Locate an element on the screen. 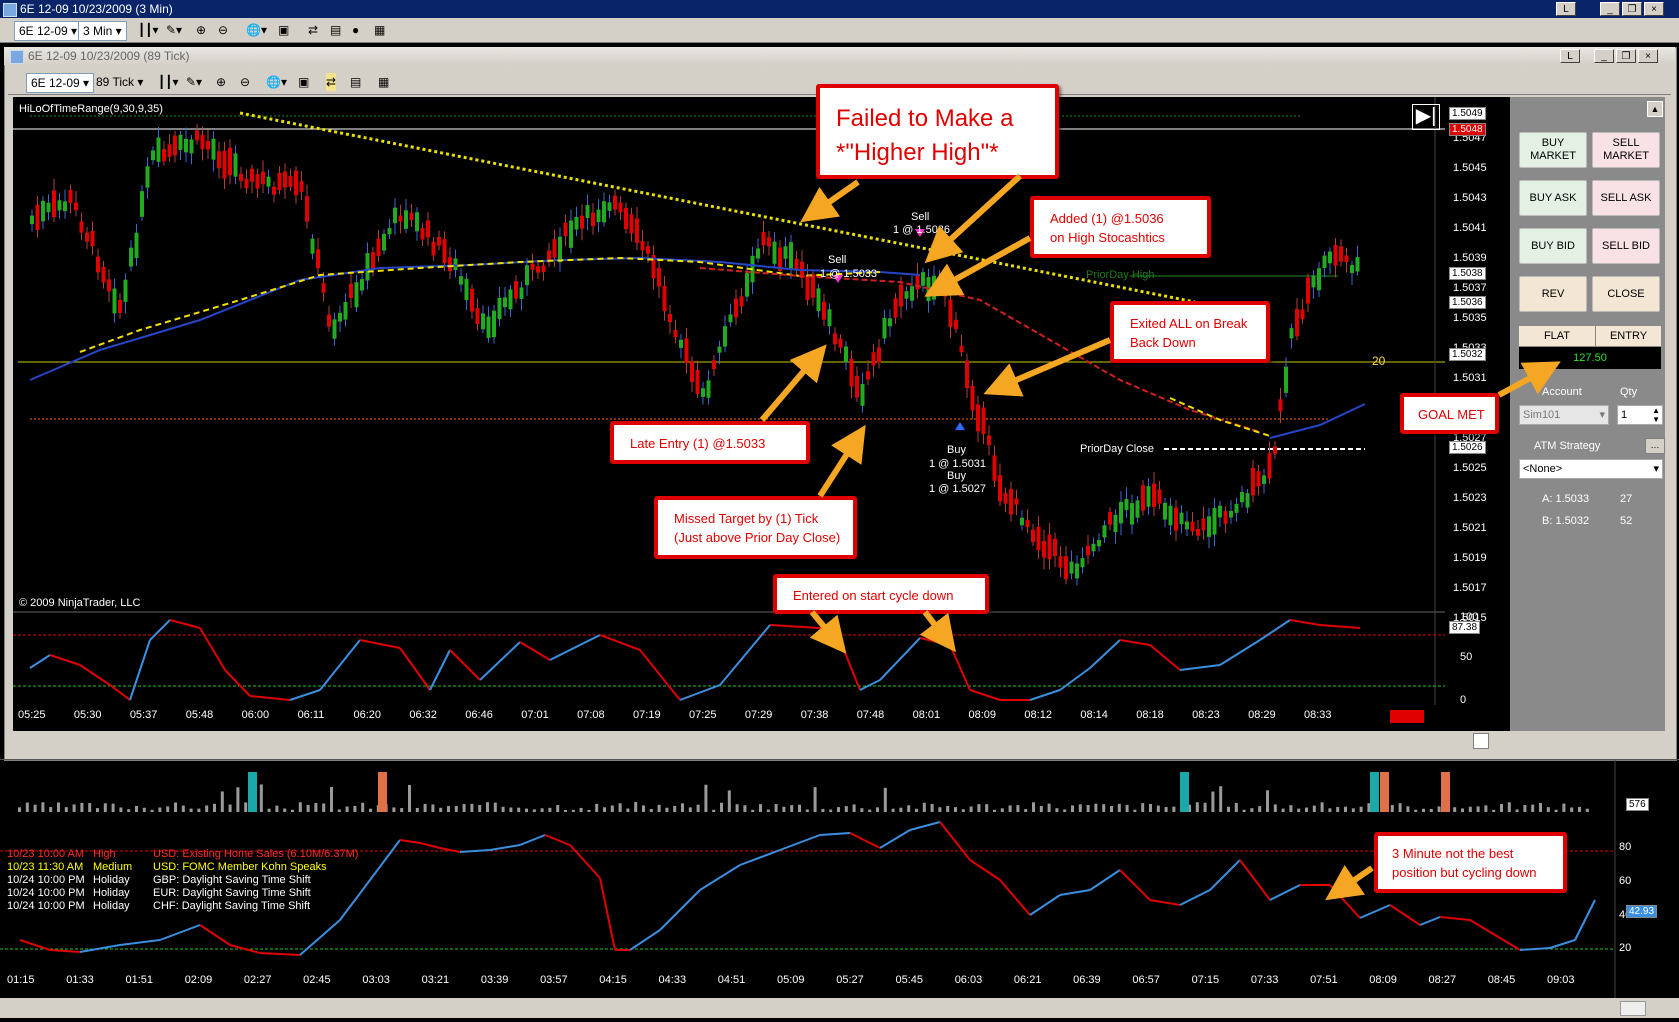 This screenshot has width=1679, height=1022. callout-missed-line2: (Just above Prior Day Close) is located at coordinates (757, 537).